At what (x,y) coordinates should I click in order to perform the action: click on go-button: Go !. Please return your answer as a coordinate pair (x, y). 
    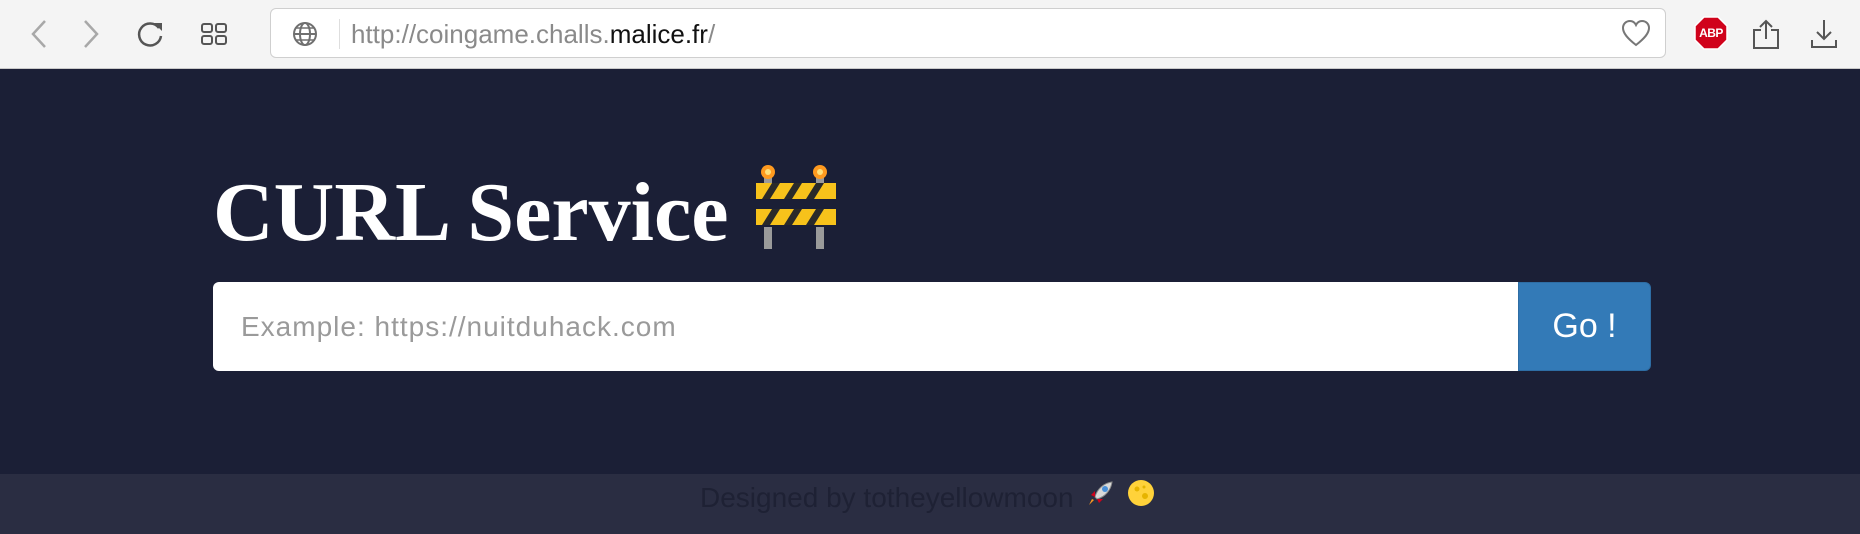
    Looking at the image, I should click on (1584, 326).